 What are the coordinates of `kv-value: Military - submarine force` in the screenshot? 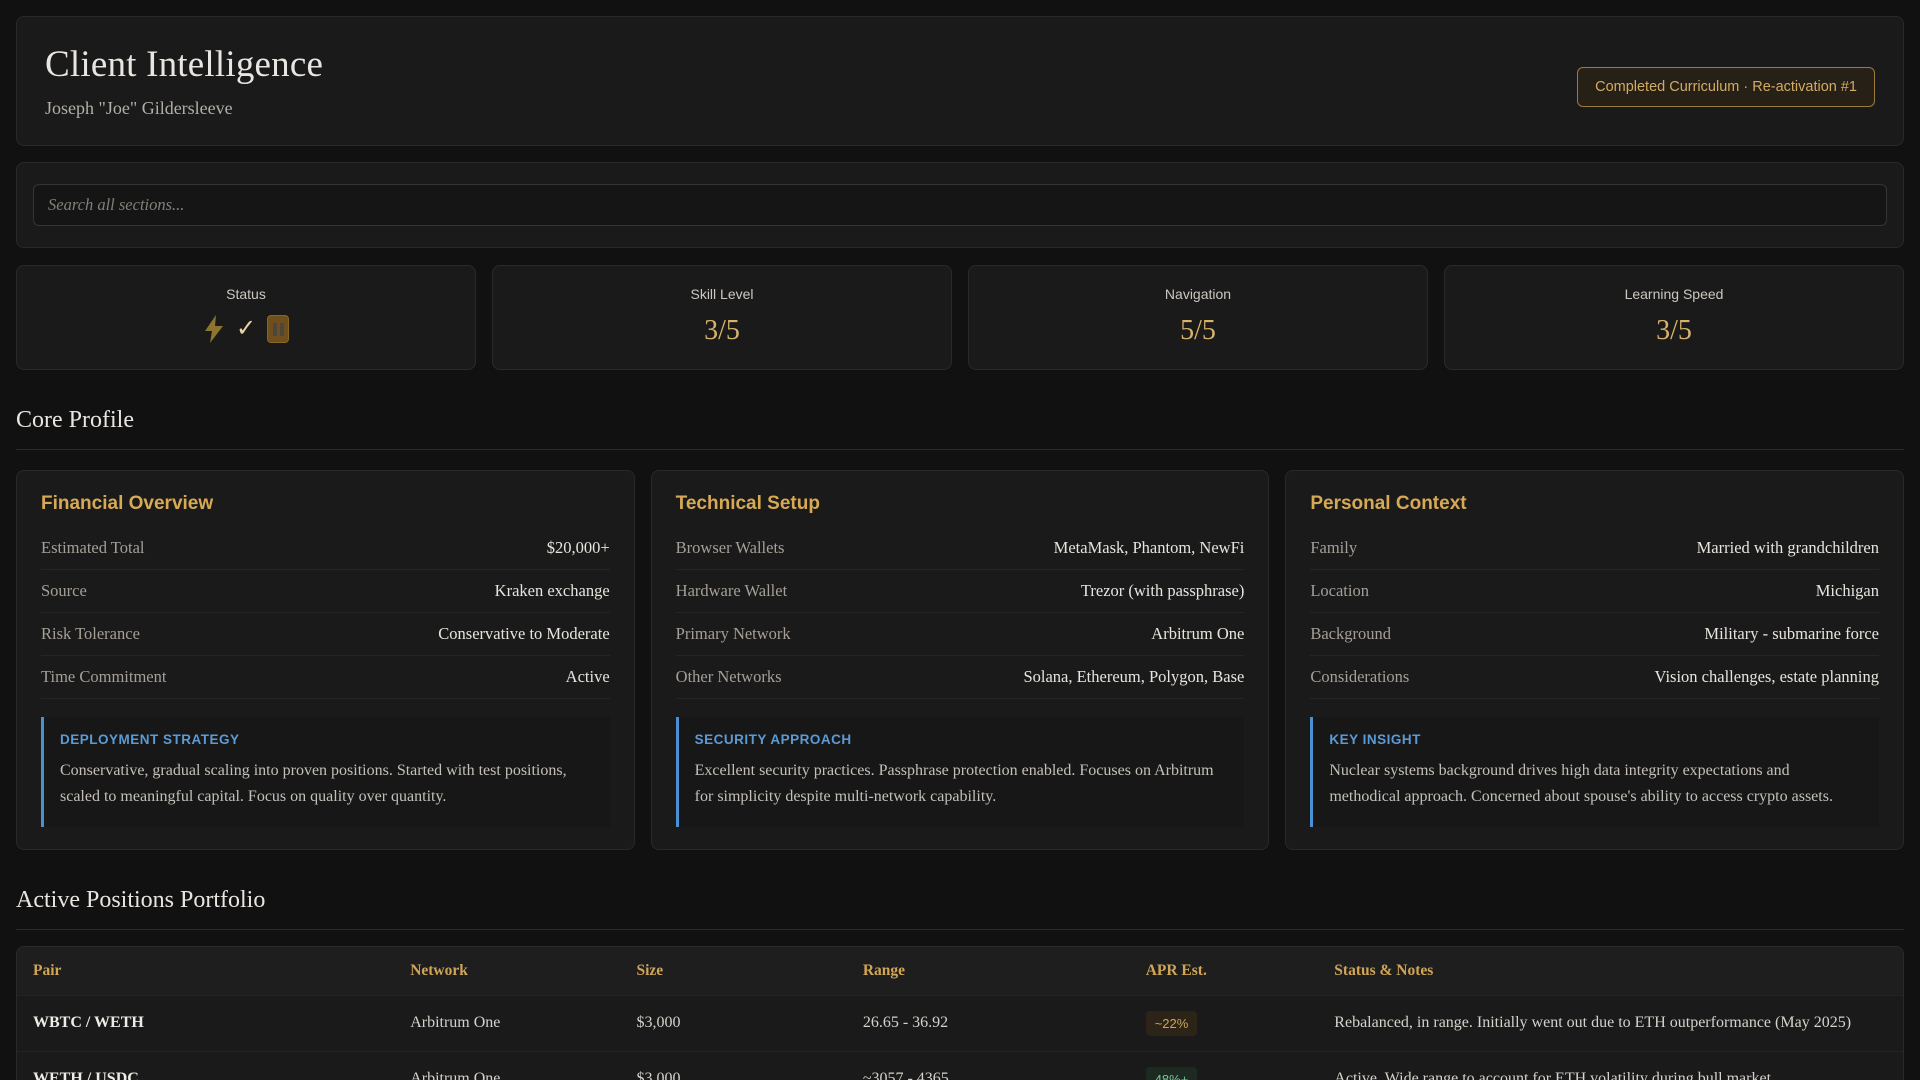 It's located at (1791, 633).